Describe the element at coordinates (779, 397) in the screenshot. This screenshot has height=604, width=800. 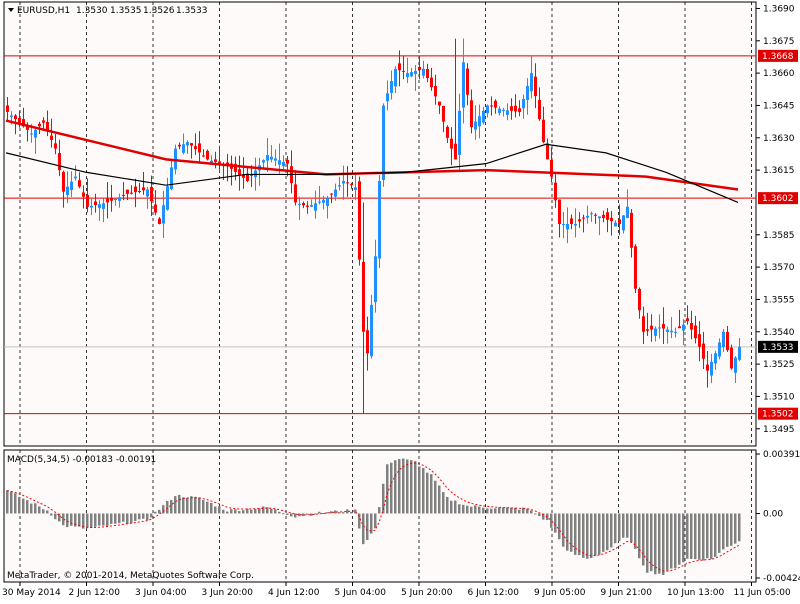
I see `price-tick-label: 1.3510` at that location.